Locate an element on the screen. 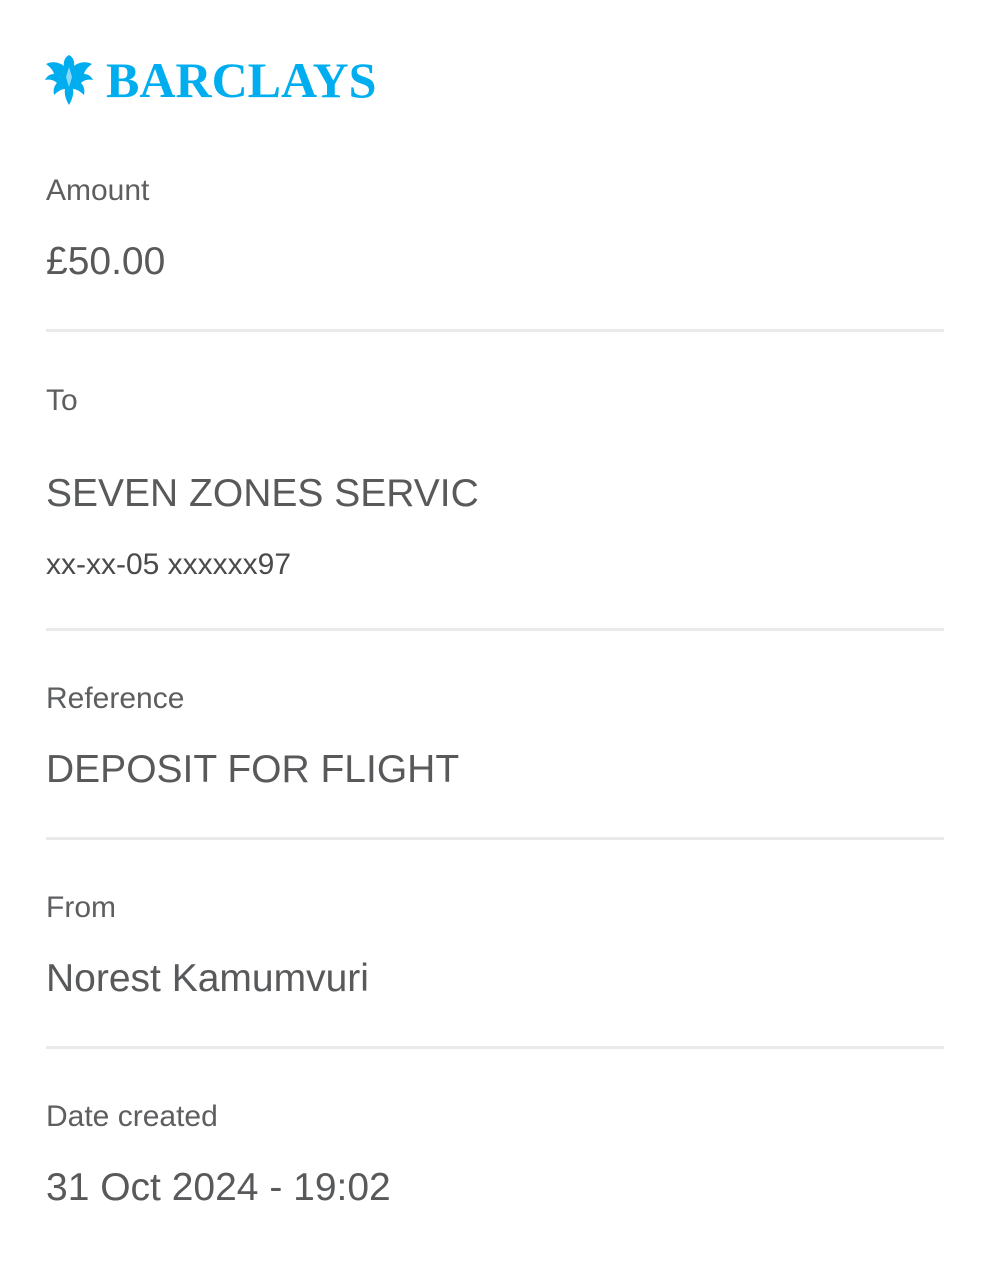 This screenshot has height=1262, width=990. amount-section: Amount £50.00 is located at coordinates (495, 236).